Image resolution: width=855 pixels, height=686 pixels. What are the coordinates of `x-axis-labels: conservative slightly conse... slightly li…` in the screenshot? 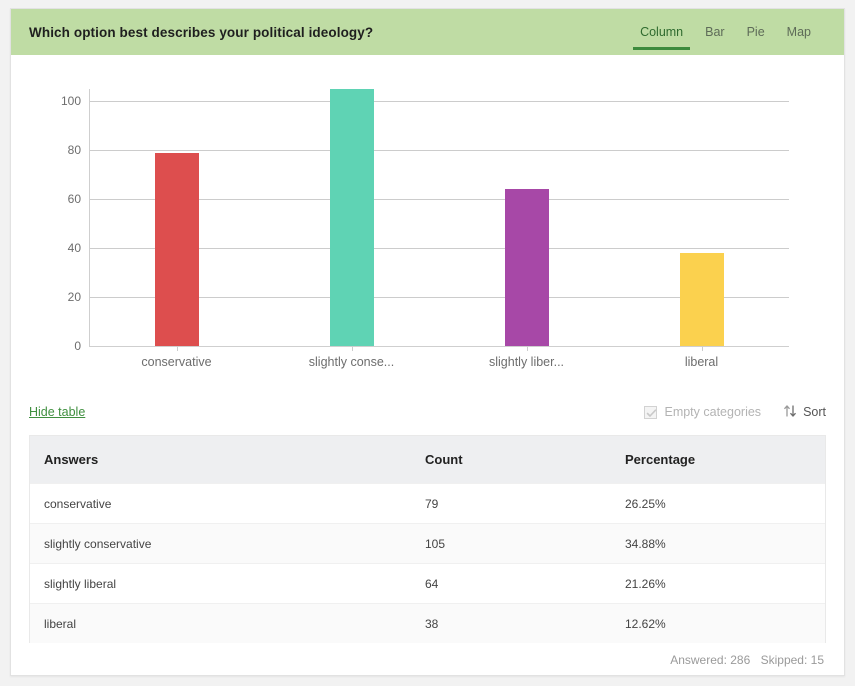 It's located at (439, 362).